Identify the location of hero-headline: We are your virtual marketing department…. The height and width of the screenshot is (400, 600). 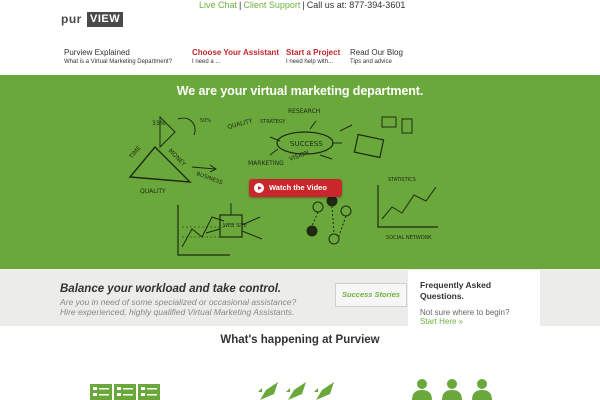
(300, 91).